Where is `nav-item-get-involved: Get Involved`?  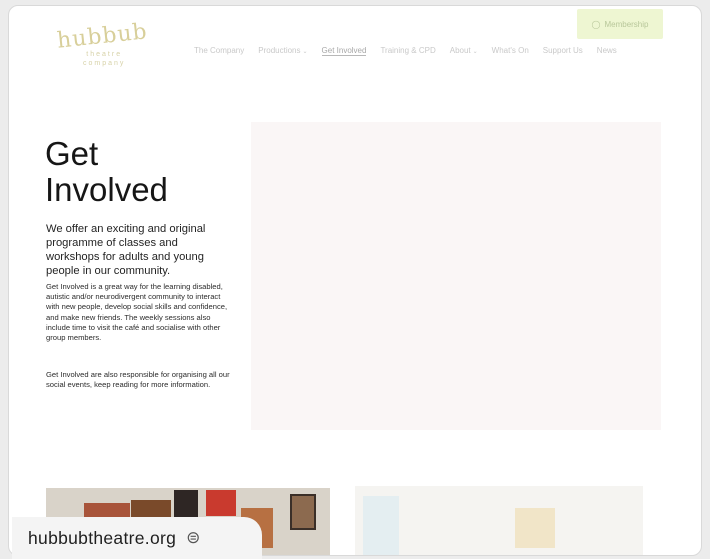
nav-item-get-involved: Get Involved is located at coordinates (344, 51).